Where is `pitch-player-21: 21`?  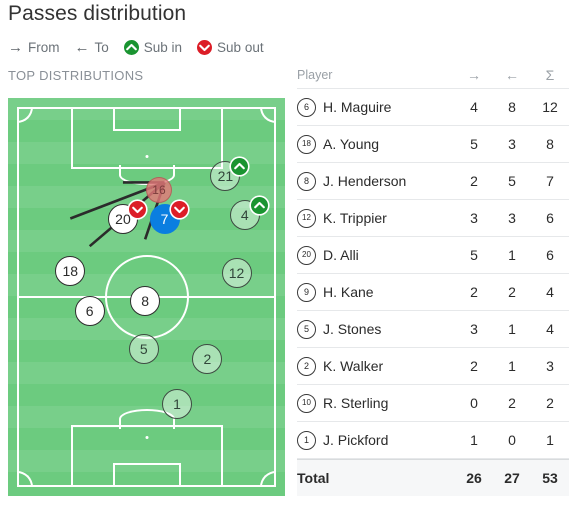
pitch-player-21: 21 is located at coordinates (229, 174).